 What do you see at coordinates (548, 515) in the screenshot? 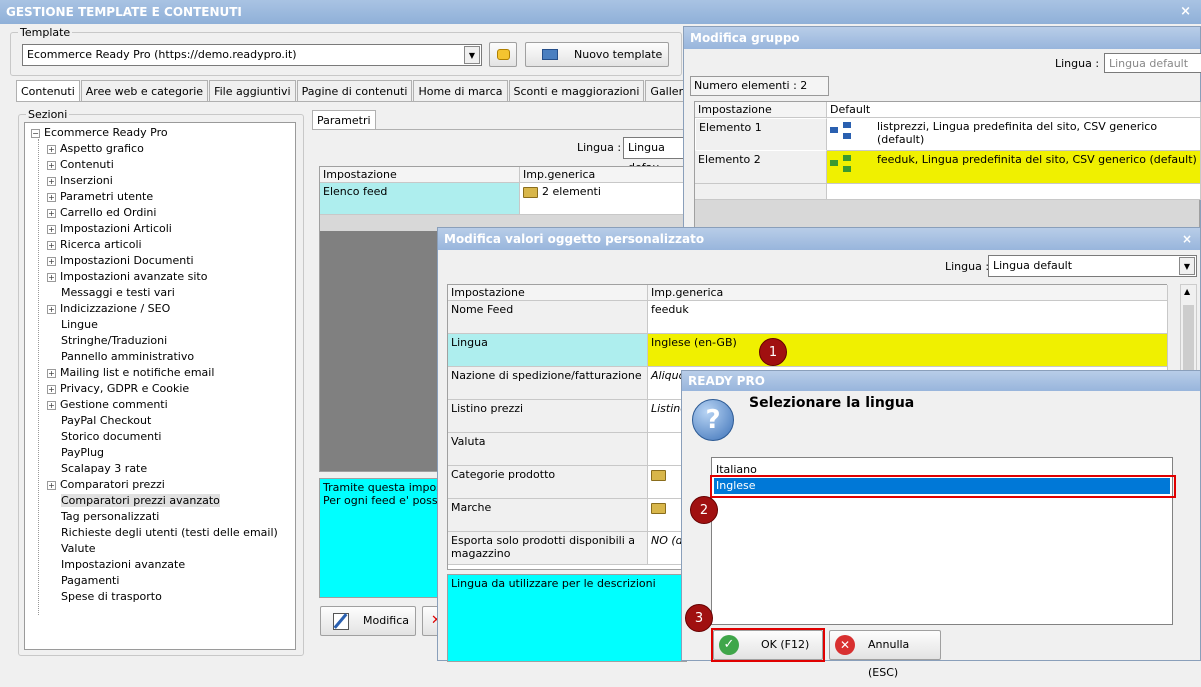
I see `custom-row-name: Marche` at bounding box center [548, 515].